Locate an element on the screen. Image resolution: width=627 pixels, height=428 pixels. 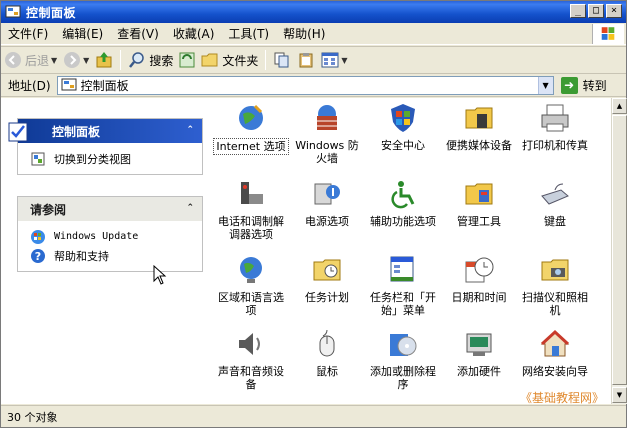
item-scanners-cameras: 扫描仪和照相机 is located at coordinates (555, 286).